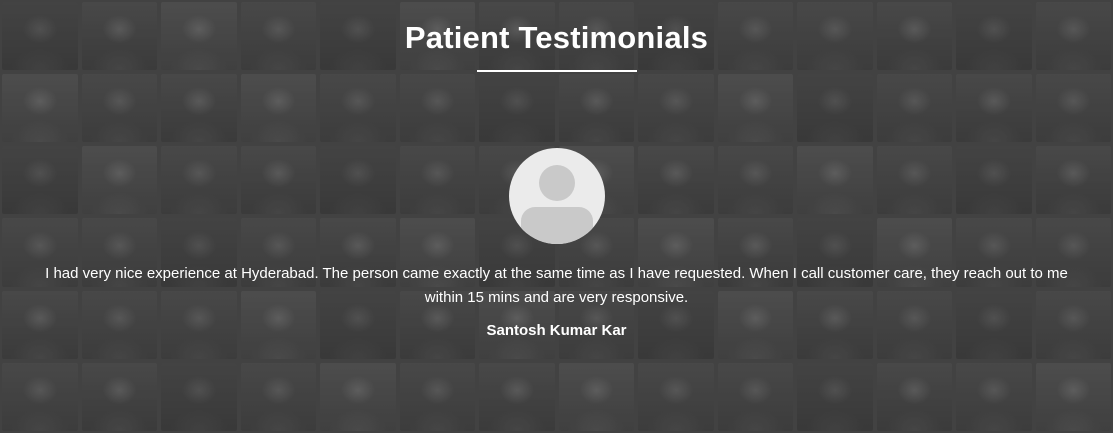 This screenshot has width=1113, height=433. What do you see at coordinates (556, 71) in the screenshot?
I see `title-underline-divider` at bounding box center [556, 71].